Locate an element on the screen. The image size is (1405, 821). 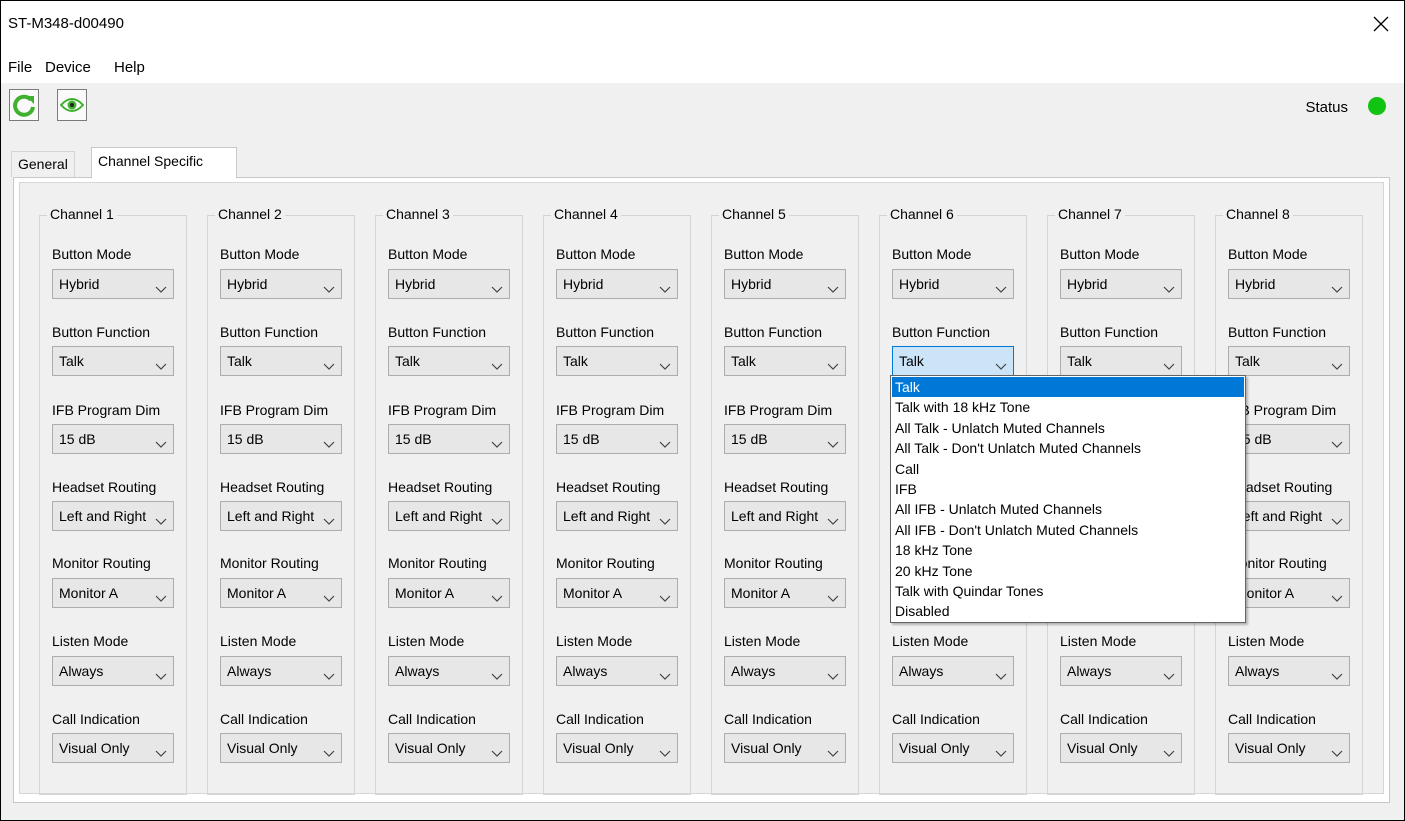
menu-file: File is located at coordinates (20, 67).